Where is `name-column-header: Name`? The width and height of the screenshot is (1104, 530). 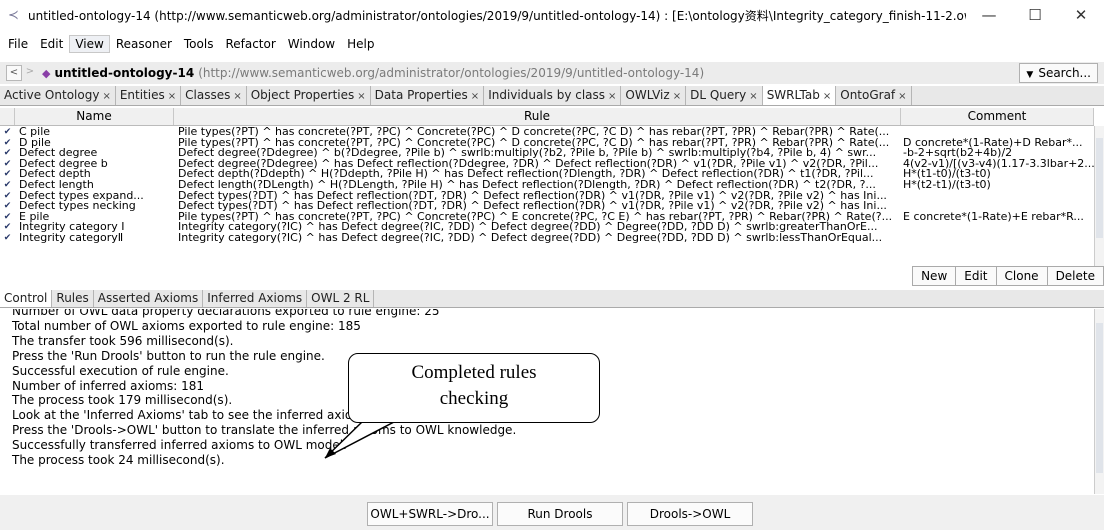 name-column-header: Name is located at coordinates (94, 116).